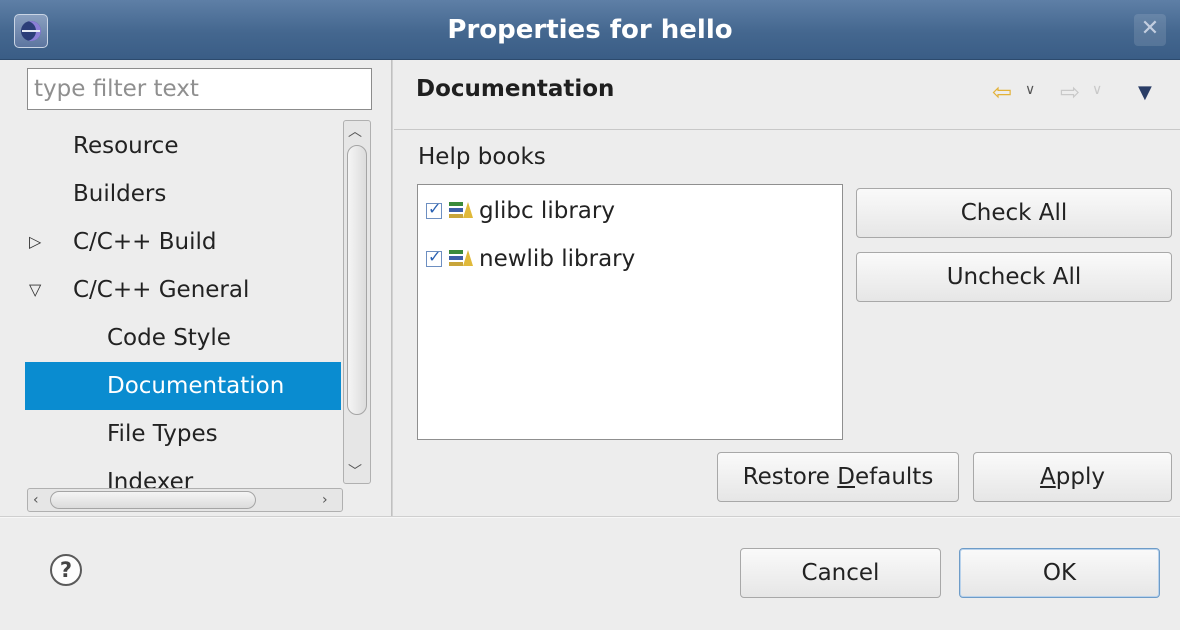 The width and height of the screenshot is (1180, 630). I want to click on restore-defaults-button: Restore Defaults, so click(838, 477).